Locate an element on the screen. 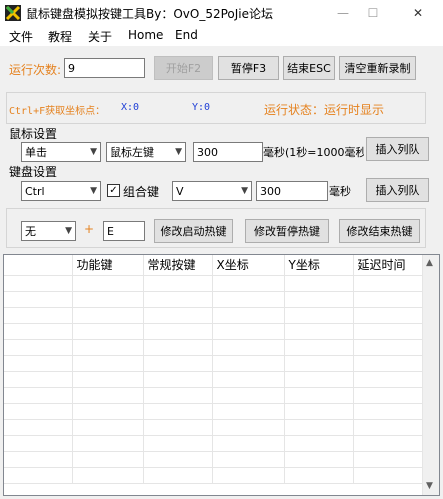 The image size is (443, 499). keyboard-settings-label: 键盘设置 is located at coordinates (33, 172).